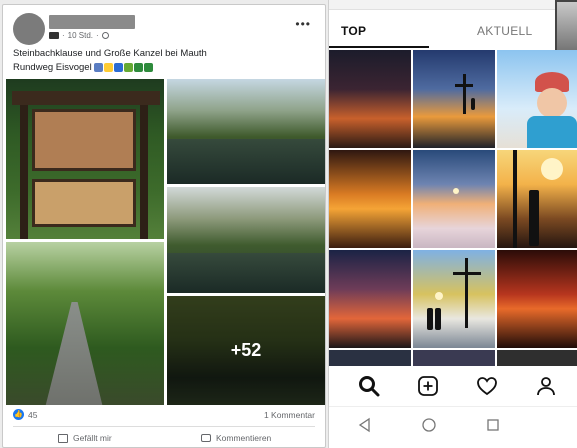 The height and width of the screenshot is (448, 577). What do you see at coordinates (246, 161) in the screenshot?
I see `pond-water` at bounding box center [246, 161].